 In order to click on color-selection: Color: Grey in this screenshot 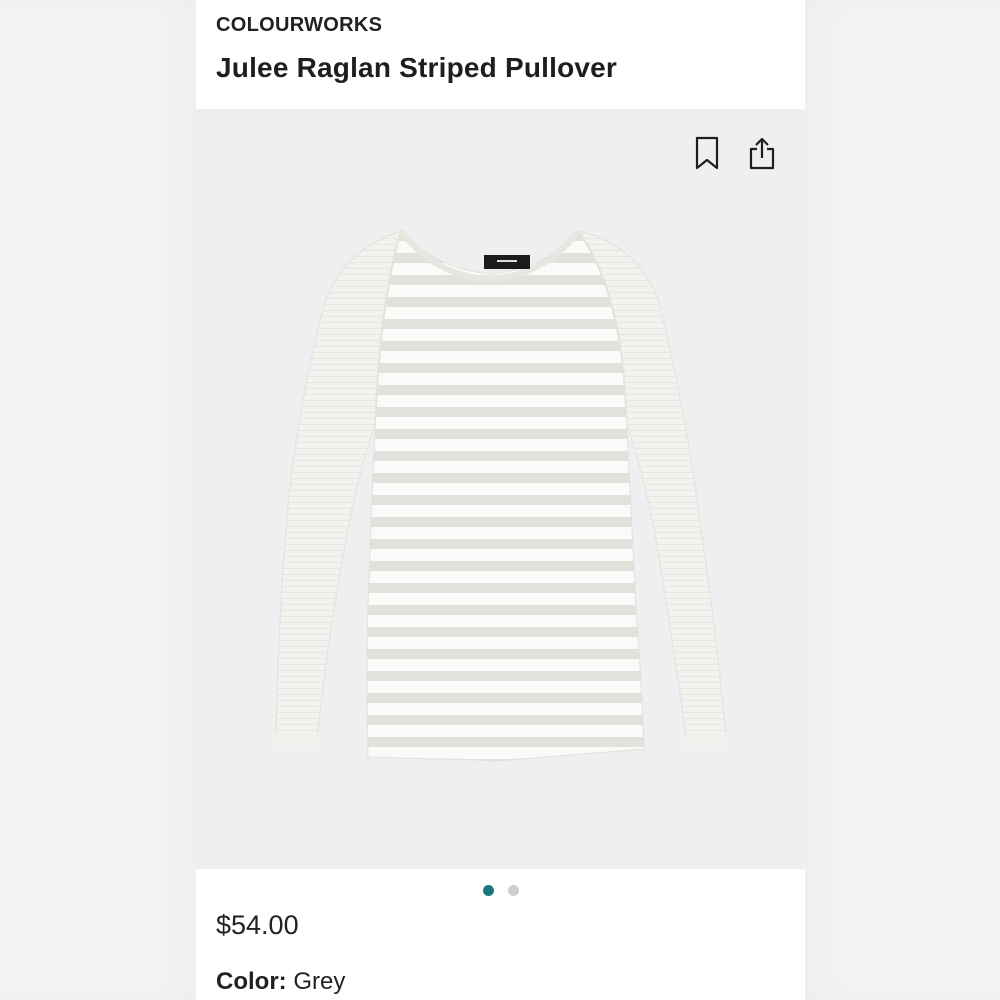, I will do `click(280, 982)`.